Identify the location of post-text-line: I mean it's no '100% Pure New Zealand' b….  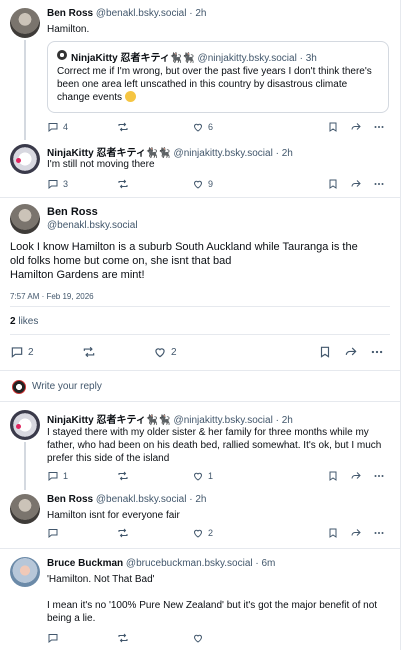
(212, 612).